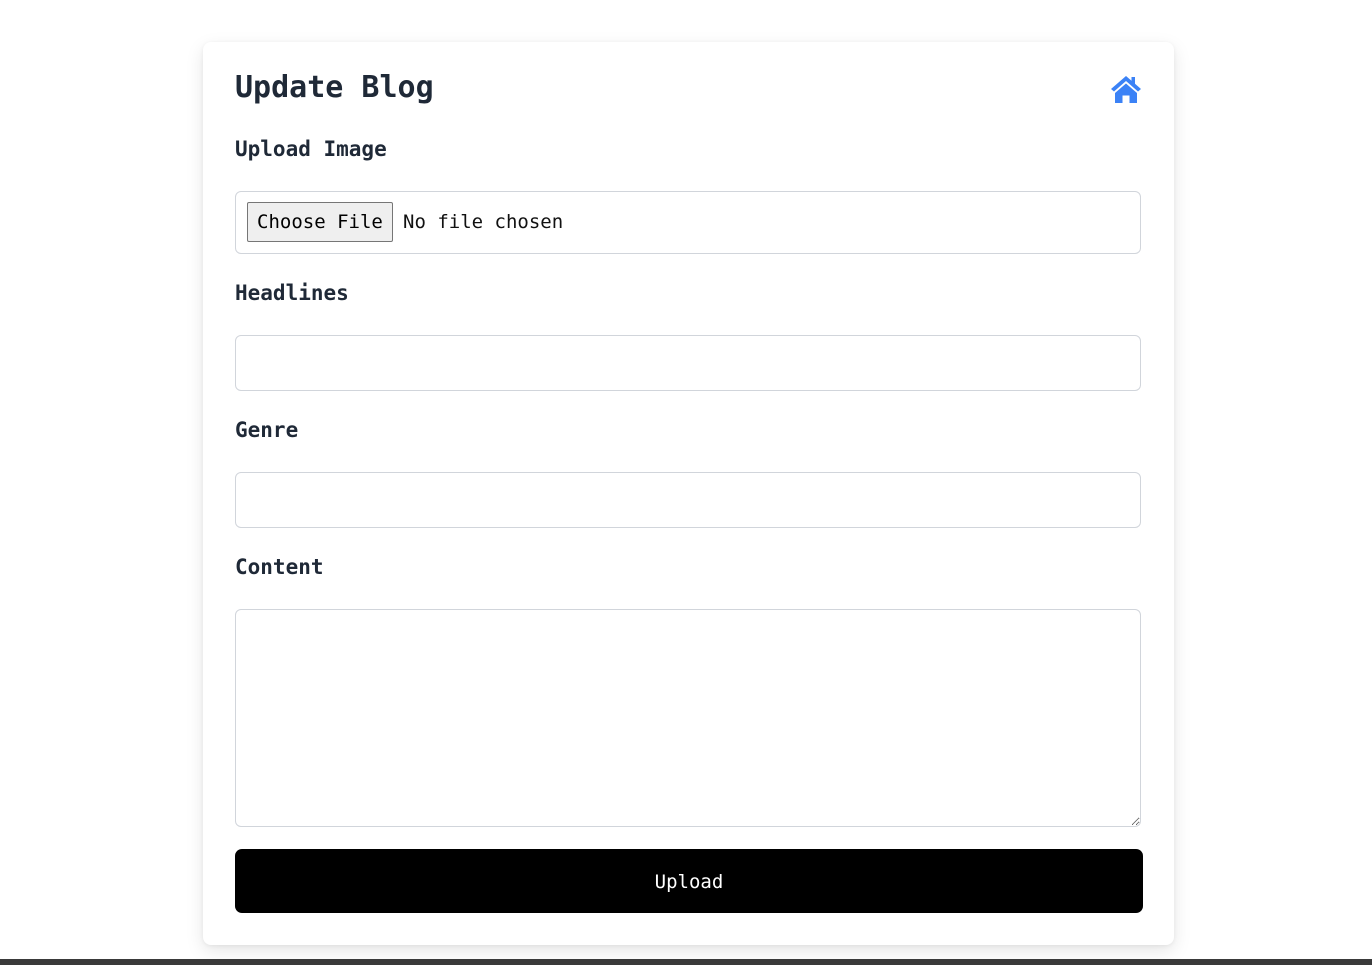 This screenshot has width=1372, height=965. I want to click on file-status-text: No file chosen, so click(483, 222).